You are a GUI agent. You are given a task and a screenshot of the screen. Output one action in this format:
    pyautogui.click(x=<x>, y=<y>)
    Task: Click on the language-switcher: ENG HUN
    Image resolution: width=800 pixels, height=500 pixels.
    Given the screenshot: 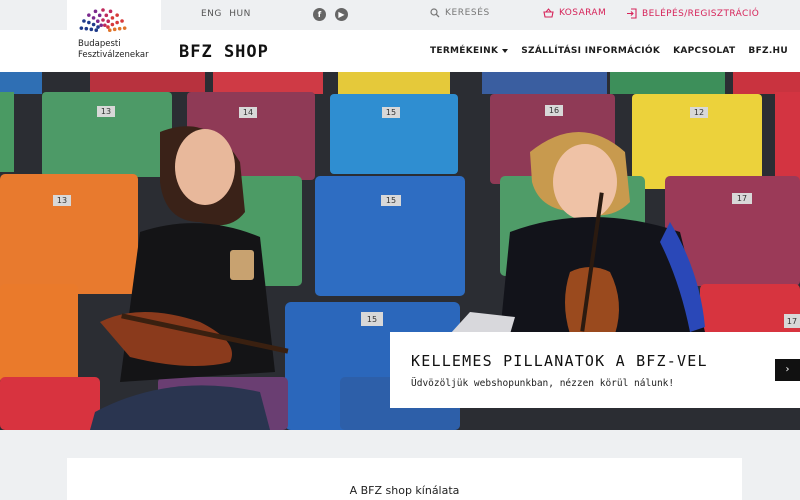 What is the action you would take?
    pyautogui.click(x=228, y=14)
    